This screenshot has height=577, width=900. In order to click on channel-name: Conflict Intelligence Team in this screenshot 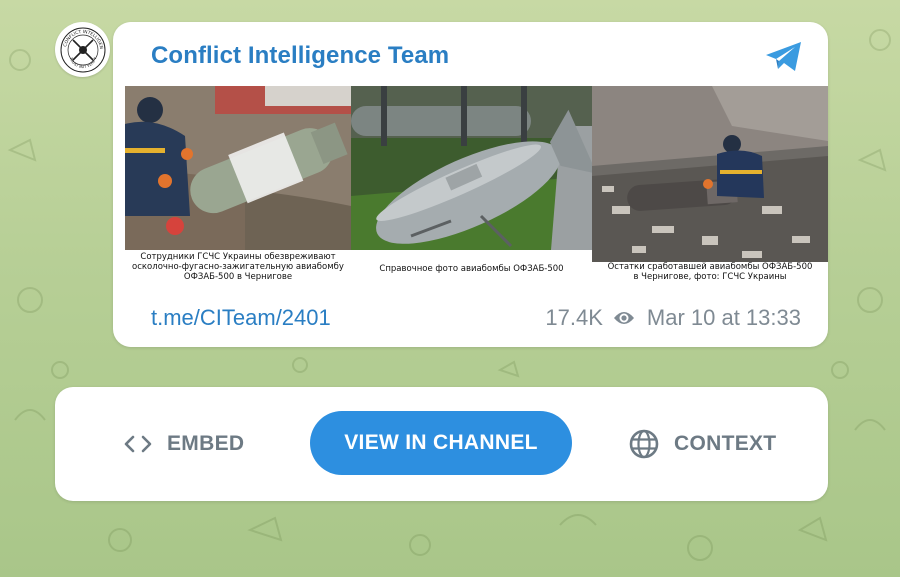, I will do `click(300, 56)`.